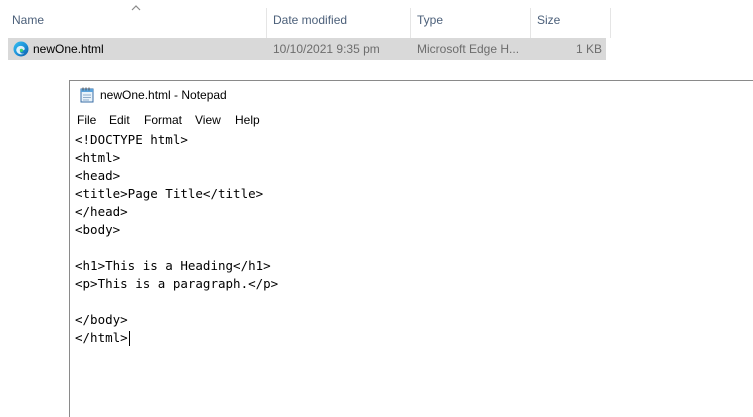 The image size is (753, 417). Describe the element at coordinates (101, 211) in the screenshot. I see `code-line: </head>` at that location.